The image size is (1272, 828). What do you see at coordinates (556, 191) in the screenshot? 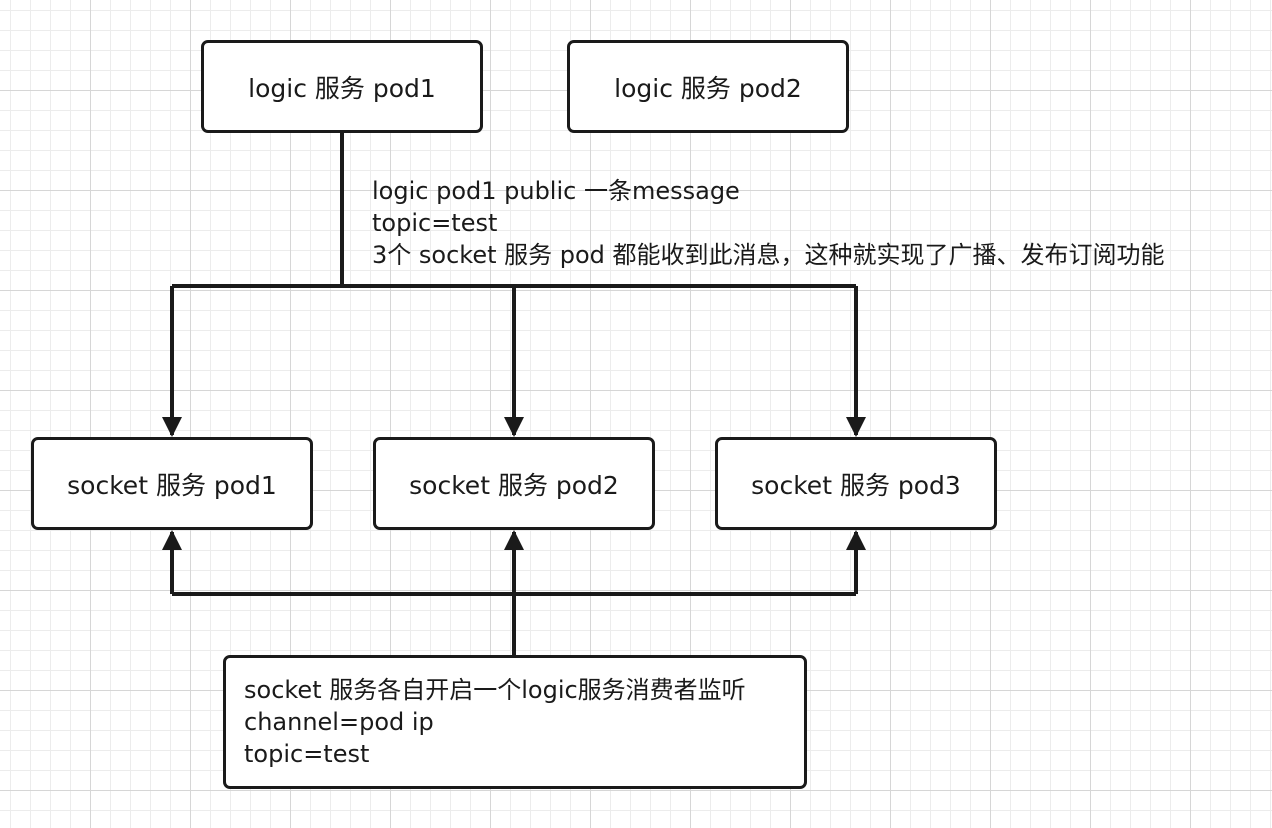
I see `publish-note-line1: logic pod1 public 一条message` at bounding box center [556, 191].